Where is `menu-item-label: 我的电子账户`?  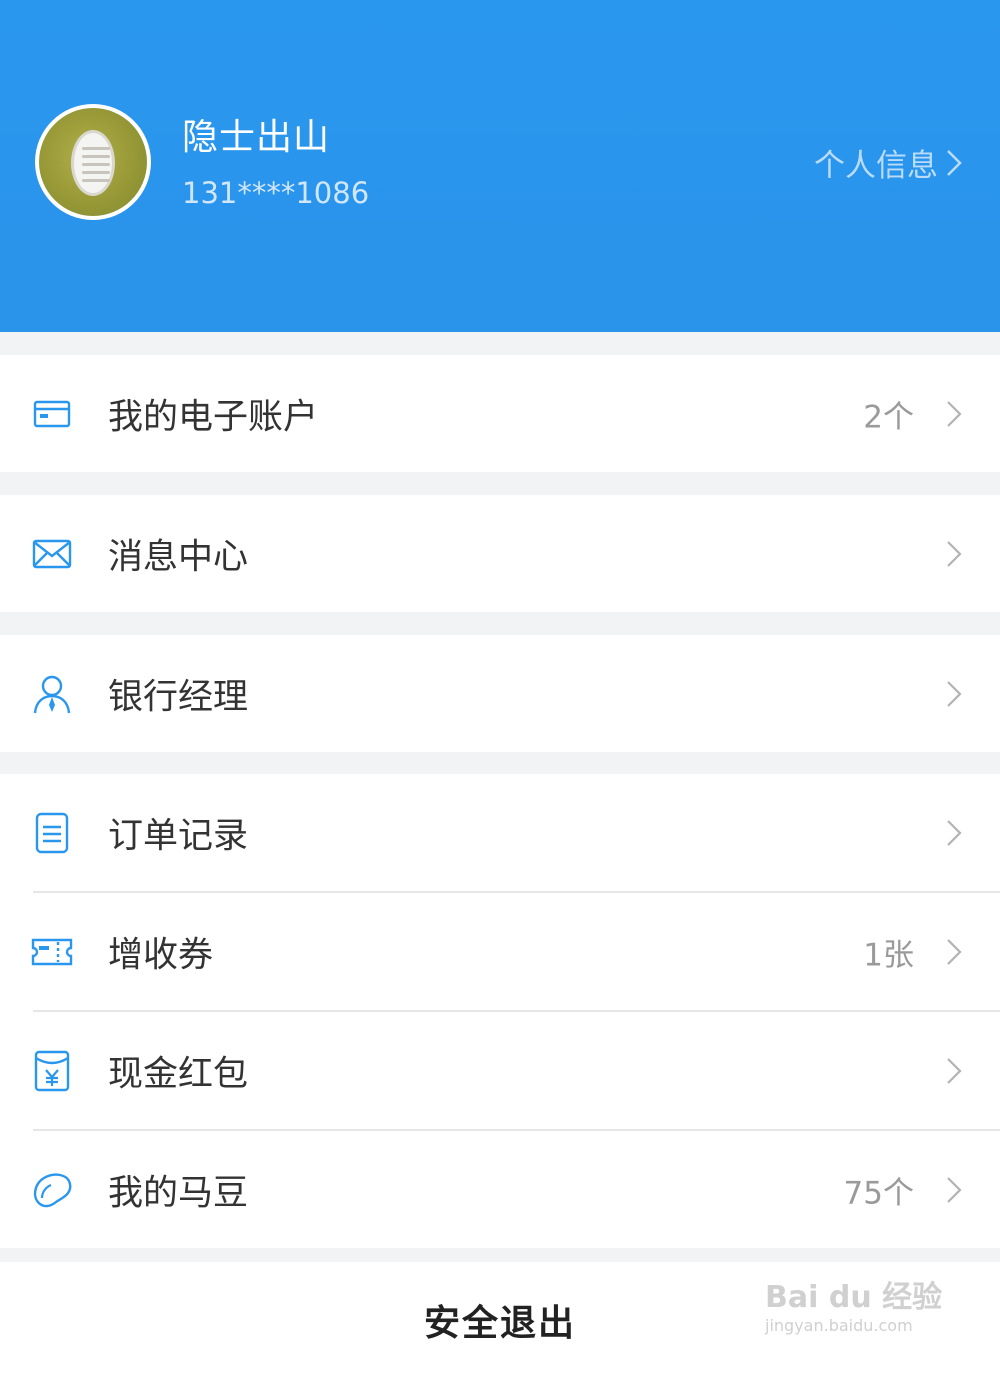 menu-item-label: 我的电子账户 is located at coordinates (213, 417).